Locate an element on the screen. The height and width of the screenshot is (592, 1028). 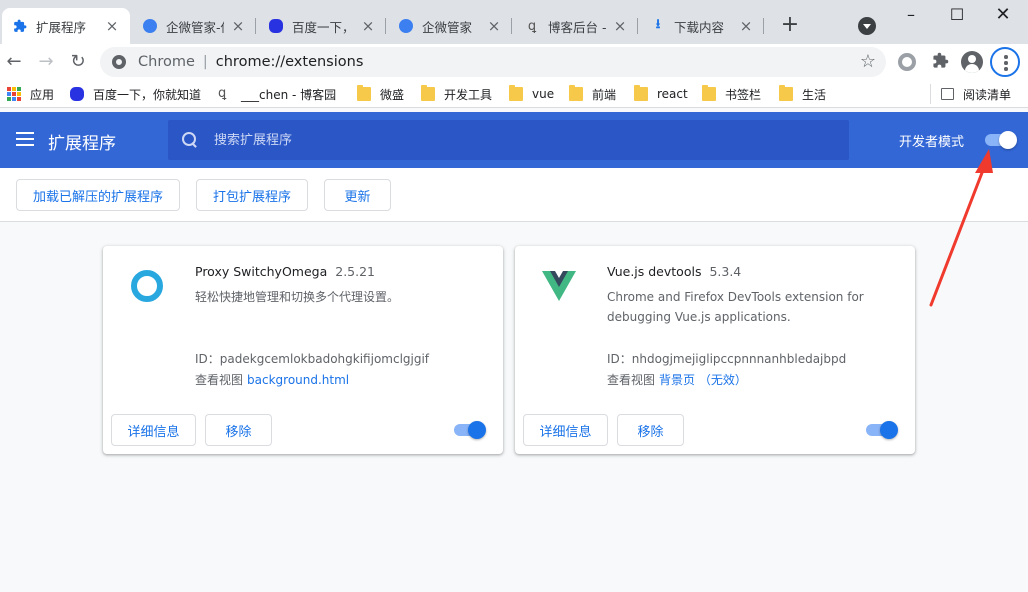
tab-wecom-2: 企微管家 × is located at coordinates (450, 26).